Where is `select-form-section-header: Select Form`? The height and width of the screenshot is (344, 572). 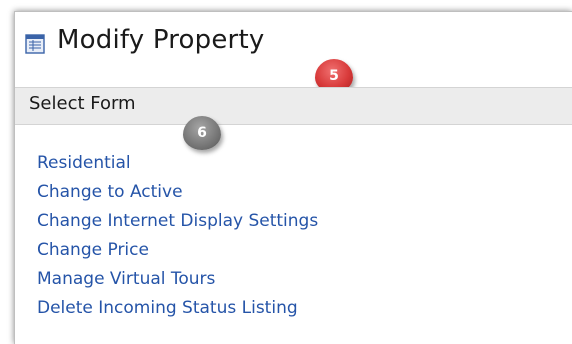 select-form-section-header: Select Form is located at coordinates (293, 106).